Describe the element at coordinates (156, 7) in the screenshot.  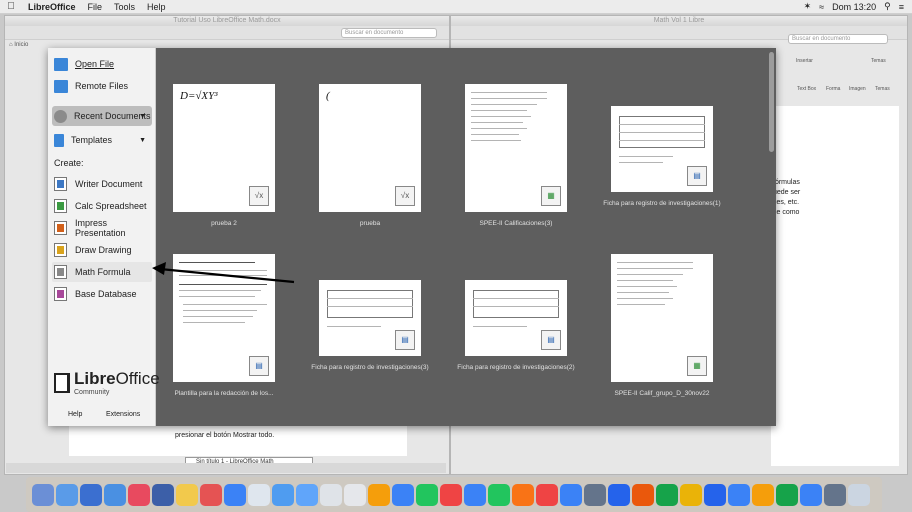
I see `menu-help: Help` at that location.